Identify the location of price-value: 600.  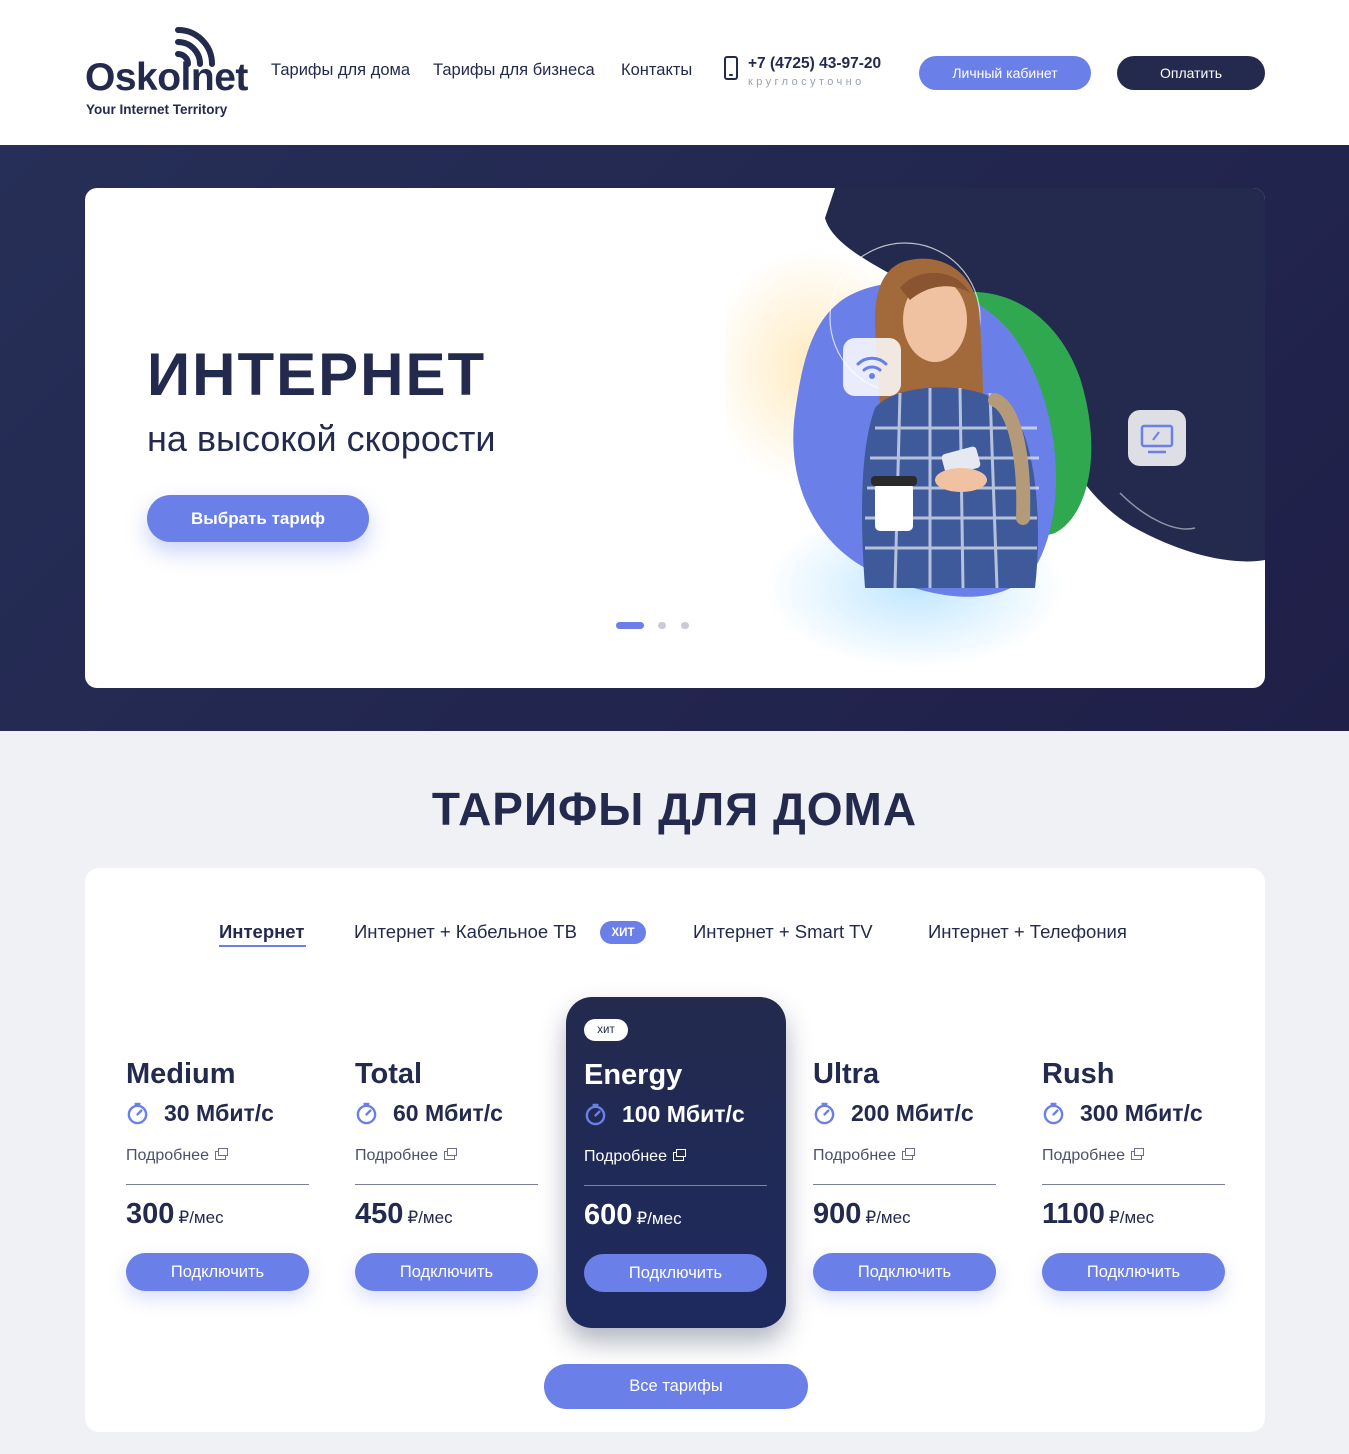
(608, 1215).